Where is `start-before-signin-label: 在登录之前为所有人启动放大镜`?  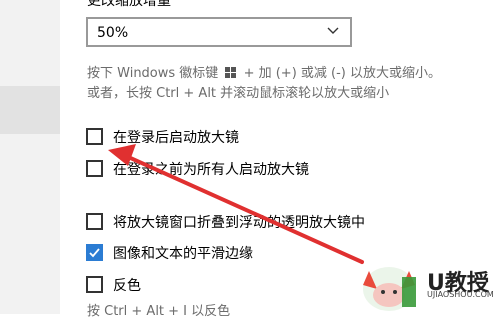
start-before-signin-label: 在登录之前为所有人启动放大镜 is located at coordinates (211, 170).